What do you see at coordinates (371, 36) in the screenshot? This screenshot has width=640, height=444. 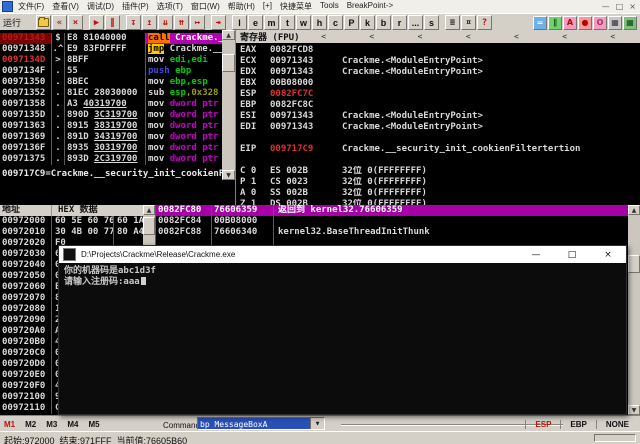 I see `register-pane-marker-1: <` at bounding box center [371, 36].